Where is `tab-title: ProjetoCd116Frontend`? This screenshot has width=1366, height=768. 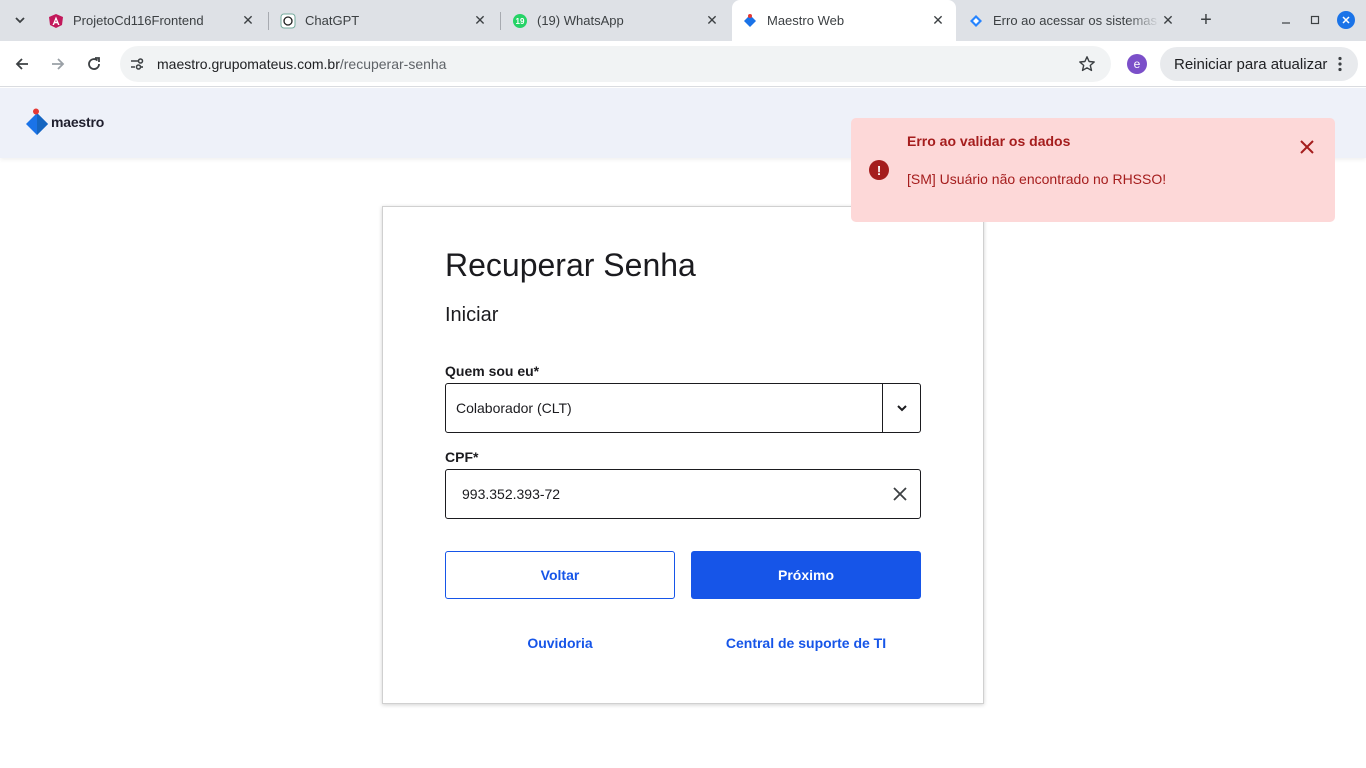 tab-title: ProjetoCd116Frontend is located at coordinates (138, 20).